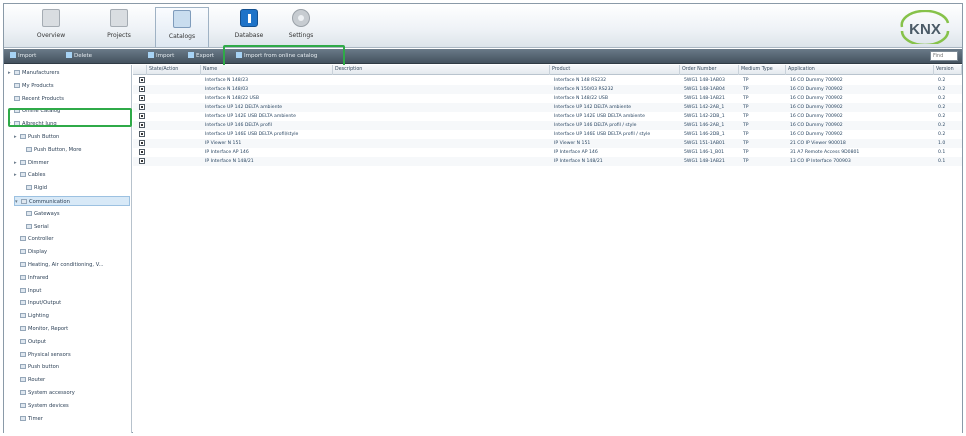  What do you see at coordinates (75, 150) in the screenshot?
I see `tree-item: Push Button, More` at bounding box center [75, 150].